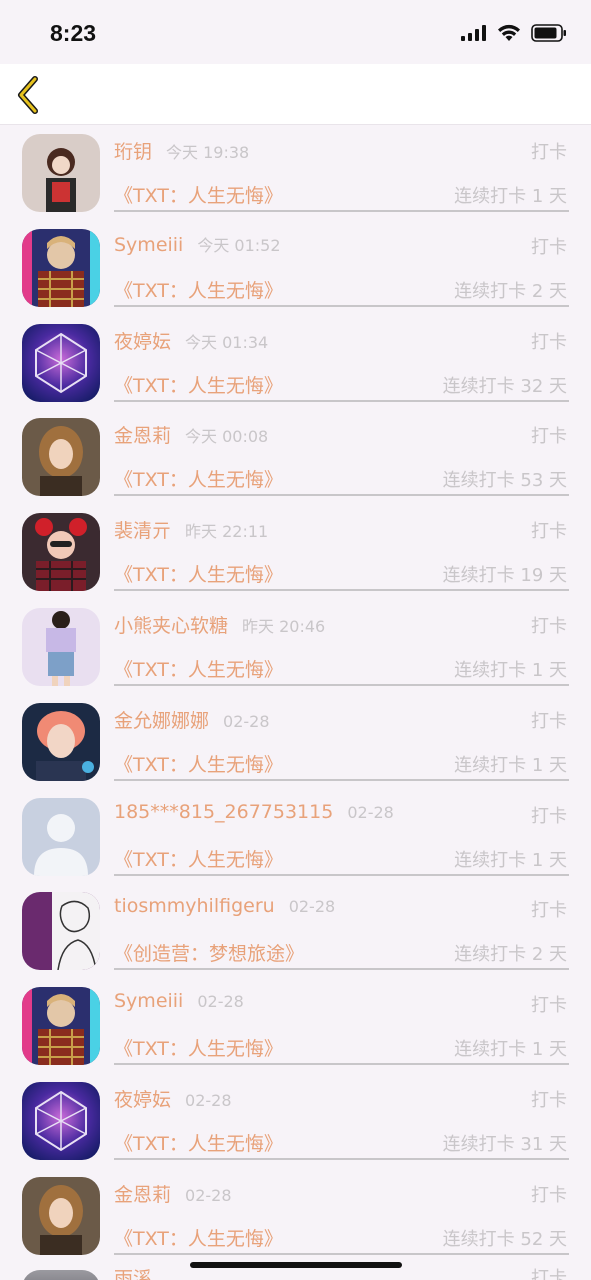 Image resolution: width=591 pixels, height=1280 pixels. I want to click on user-name: 185***815_267753115 02-28, so click(254, 812).